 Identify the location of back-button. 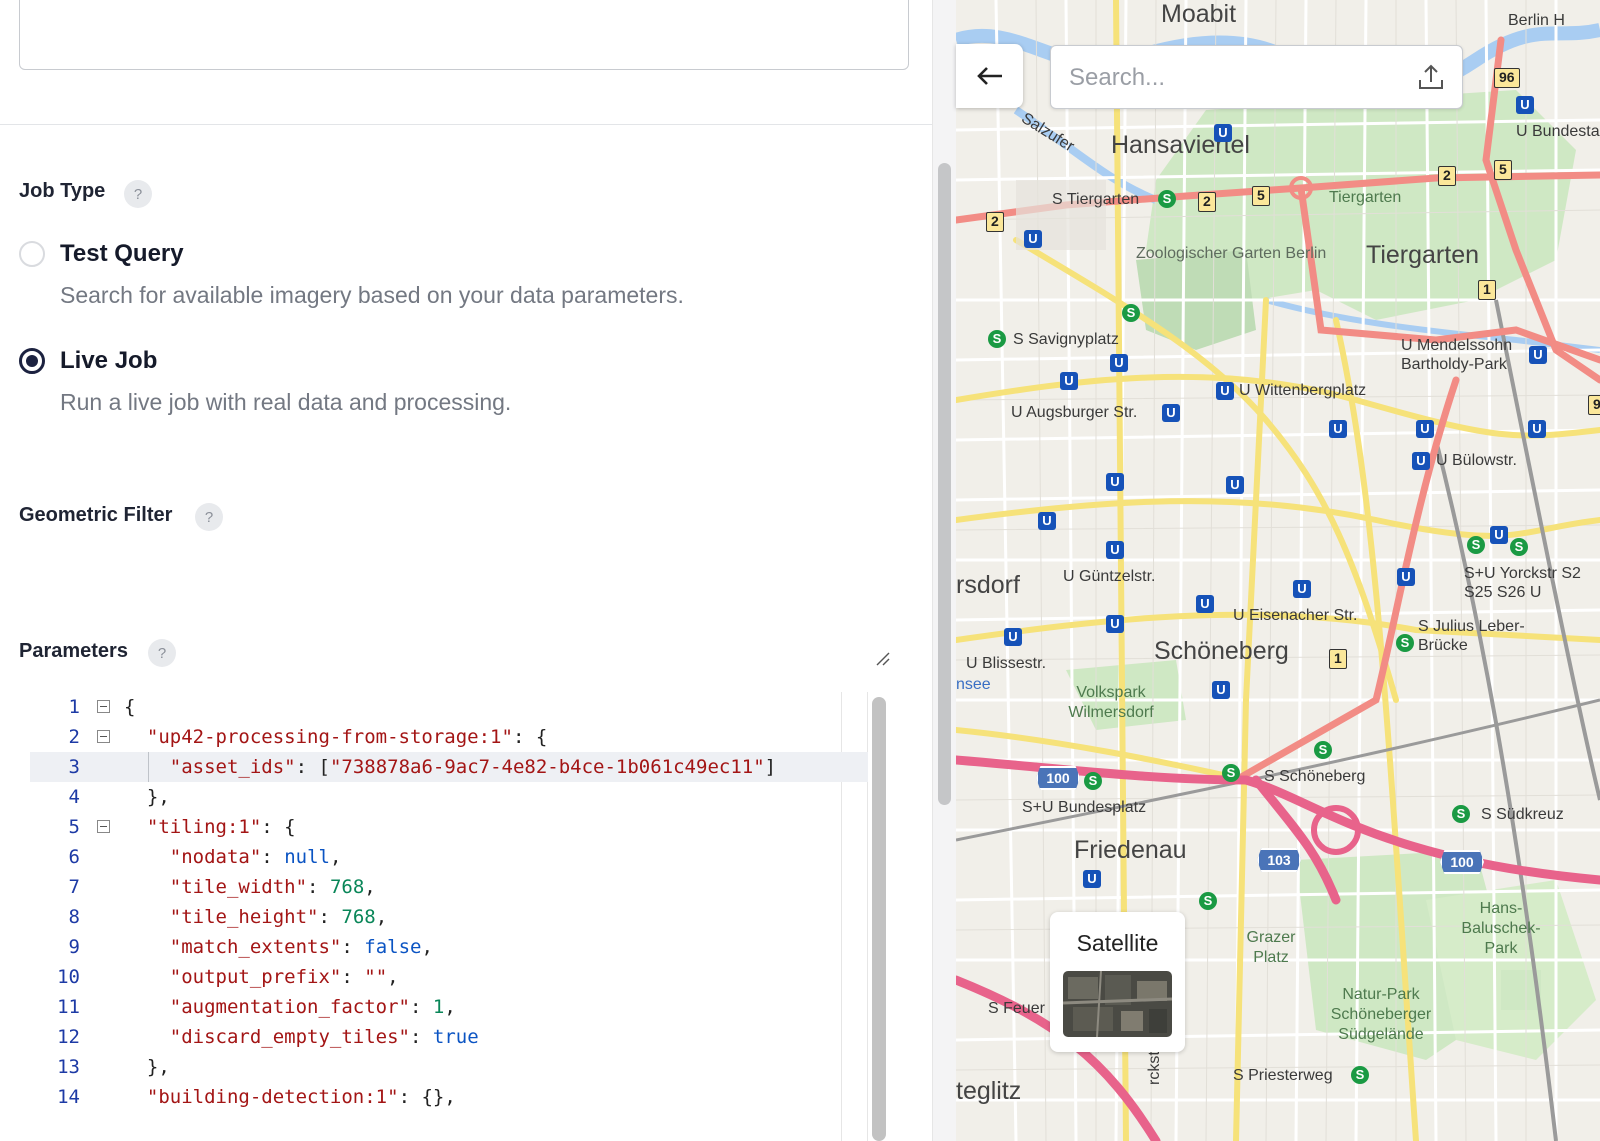
(989, 76).